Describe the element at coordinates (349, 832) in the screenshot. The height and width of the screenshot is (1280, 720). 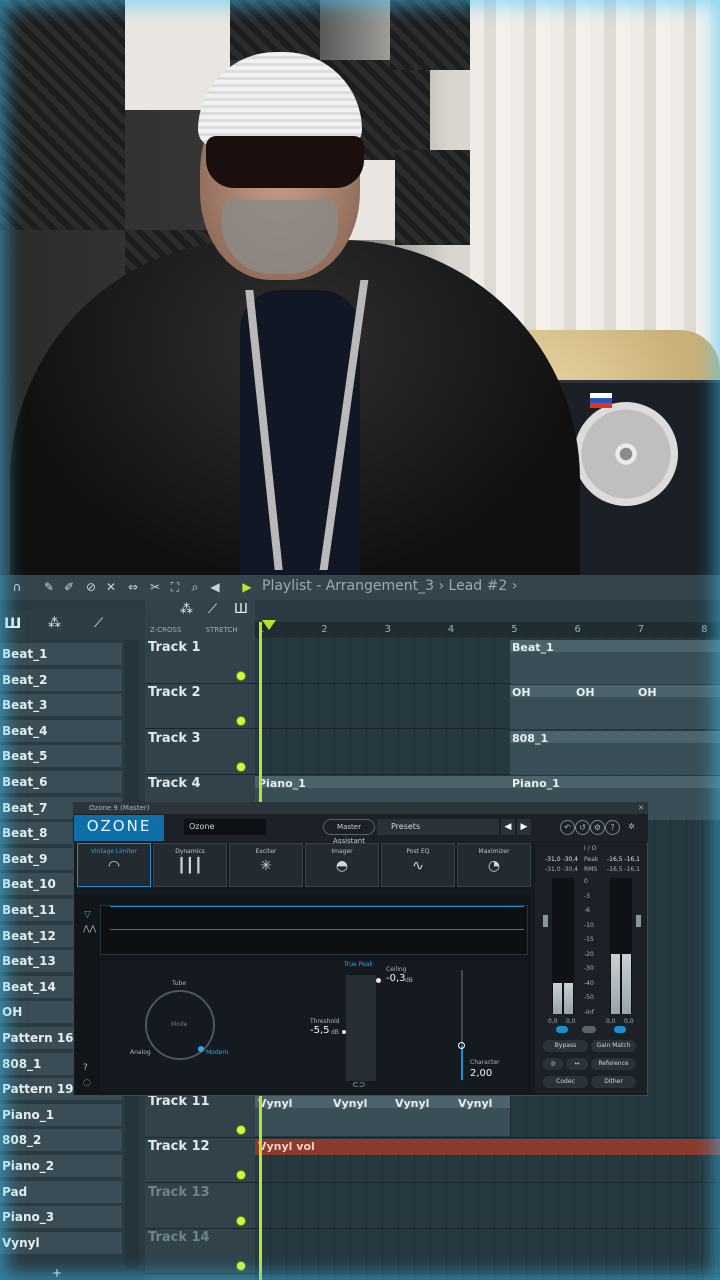
I see `master-assistant-button: Master Assistant` at that location.